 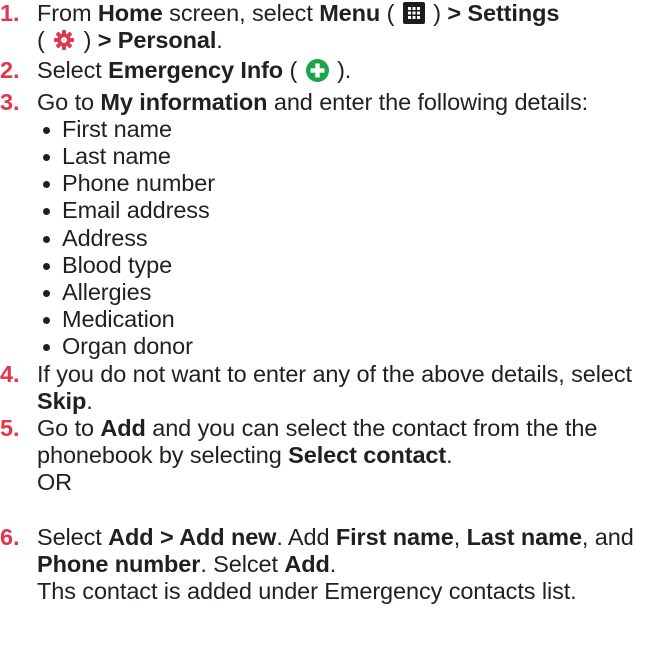 What do you see at coordinates (196, 70) in the screenshot?
I see `step-keyword: Emergency Info` at bounding box center [196, 70].